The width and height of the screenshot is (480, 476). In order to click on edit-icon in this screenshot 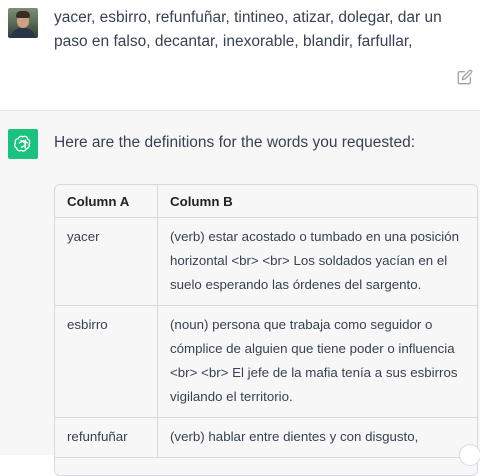, I will do `click(465, 77)`.